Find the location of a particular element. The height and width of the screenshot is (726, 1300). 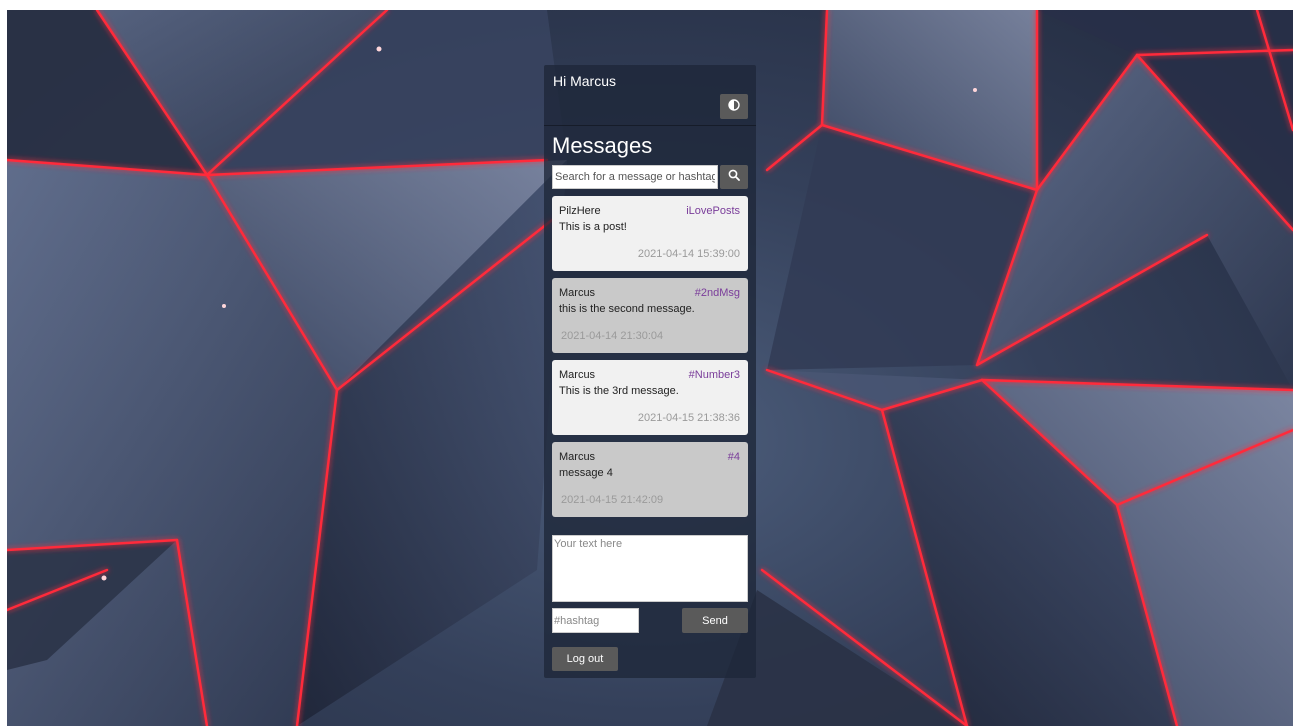

message-author: PilzHere is located at coordinates (580, 211).